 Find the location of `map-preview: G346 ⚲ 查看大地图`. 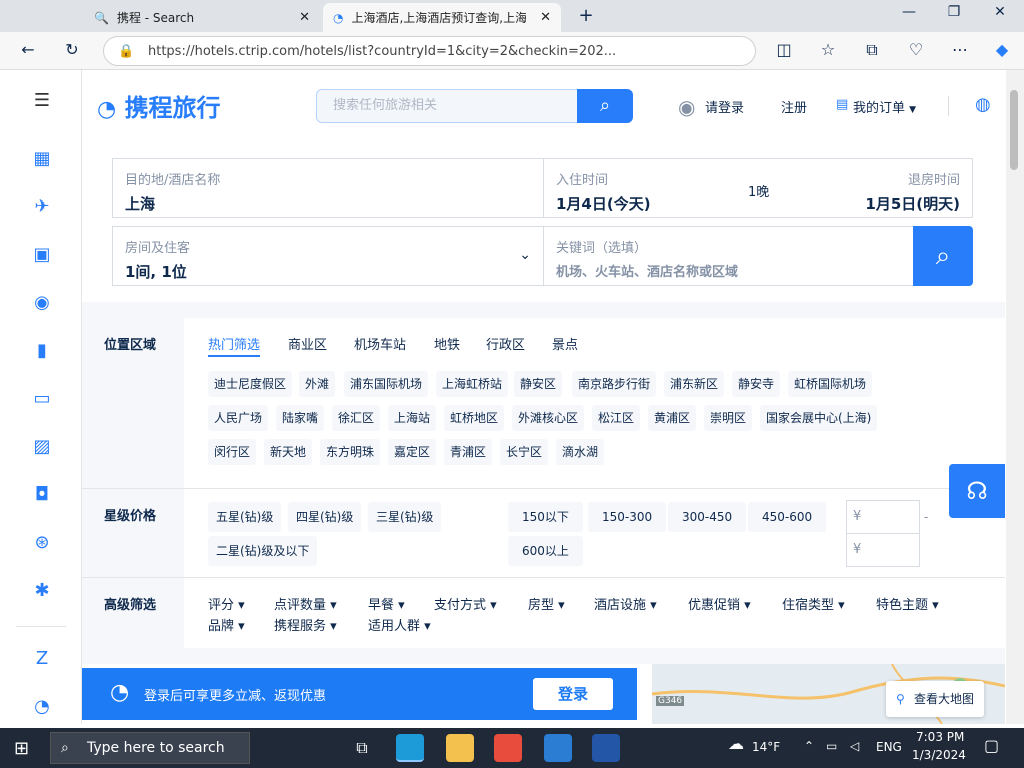

map-preview: G346 ⚲ 查看大地图 is located at coordinates (828, 694).